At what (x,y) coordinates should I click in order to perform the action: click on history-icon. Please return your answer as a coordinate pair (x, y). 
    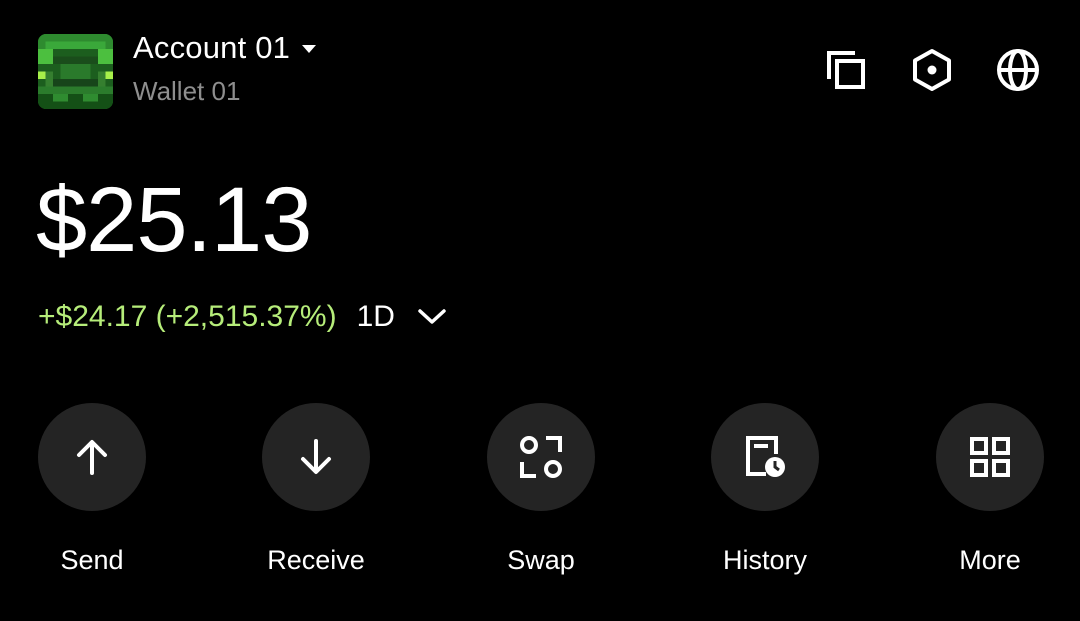
    Looking at the image, I should click on (765, 456).